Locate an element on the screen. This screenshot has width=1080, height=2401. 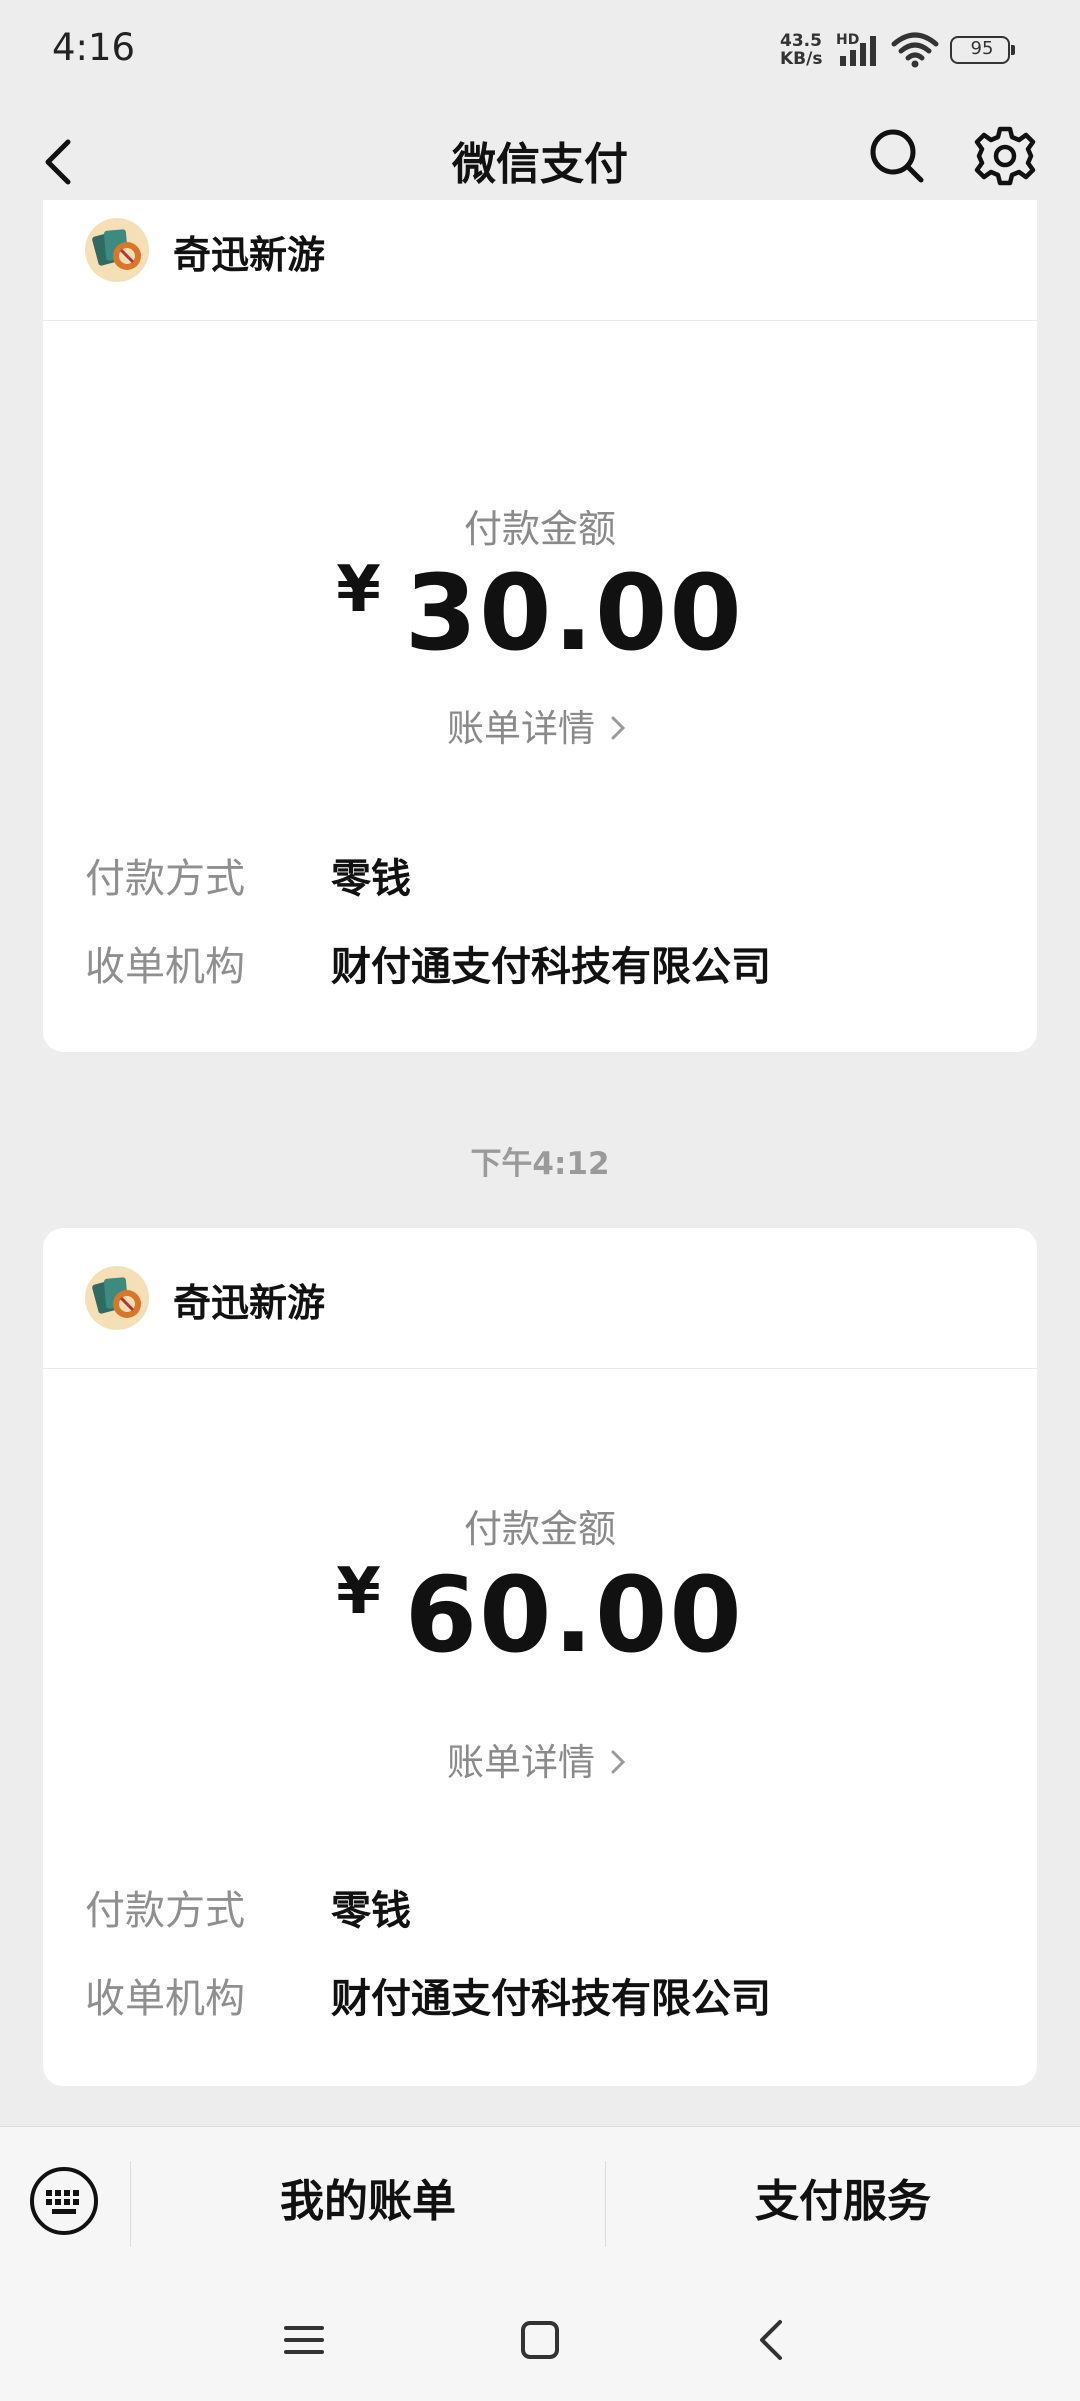
pay-services-button: 支付服务 is located at coordinates (843, 2202).